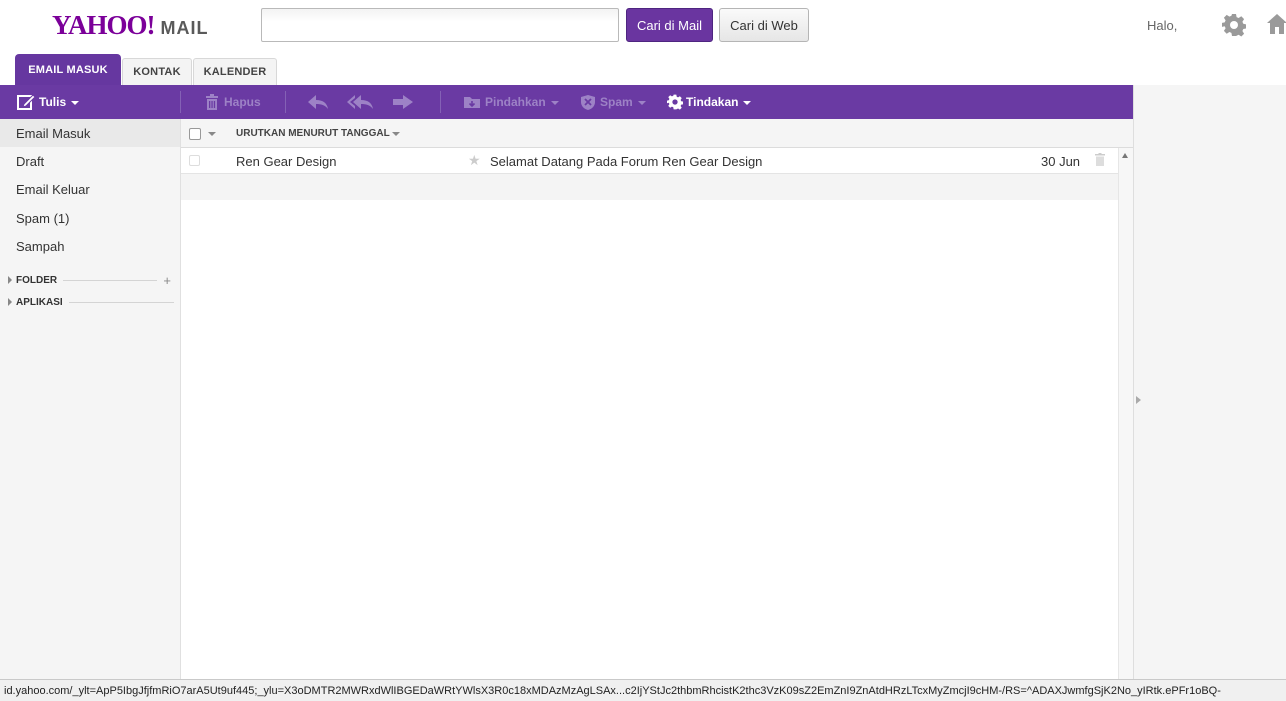 This screenshot has height=701, width=1286. I want to click on sidebar-item-spam: Spam (1), so click(90, 218).